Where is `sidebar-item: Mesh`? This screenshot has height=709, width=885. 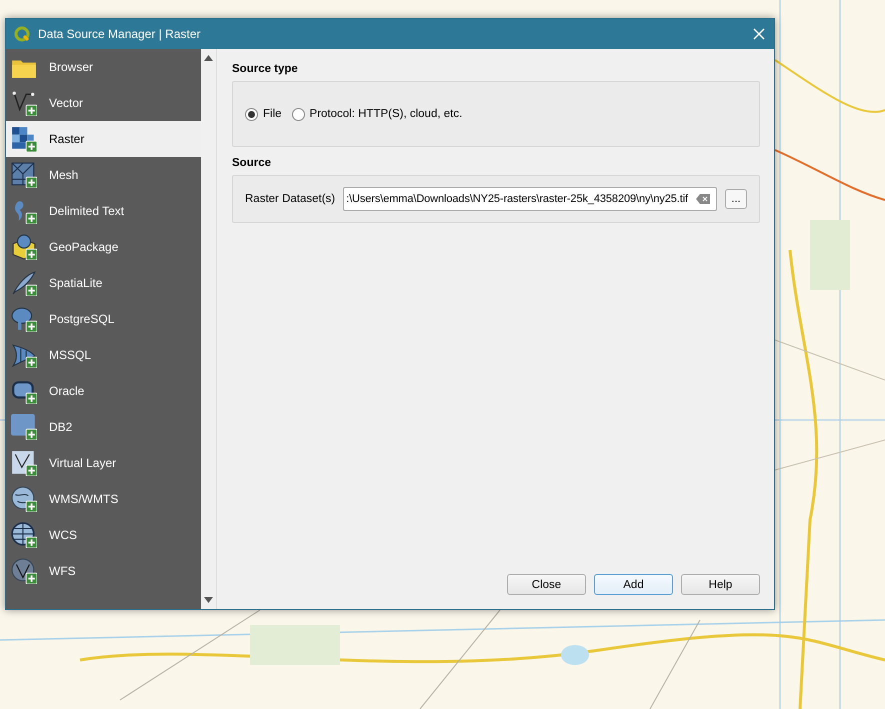 sidebar-item: Mesh is located at coordinates (103, 175).